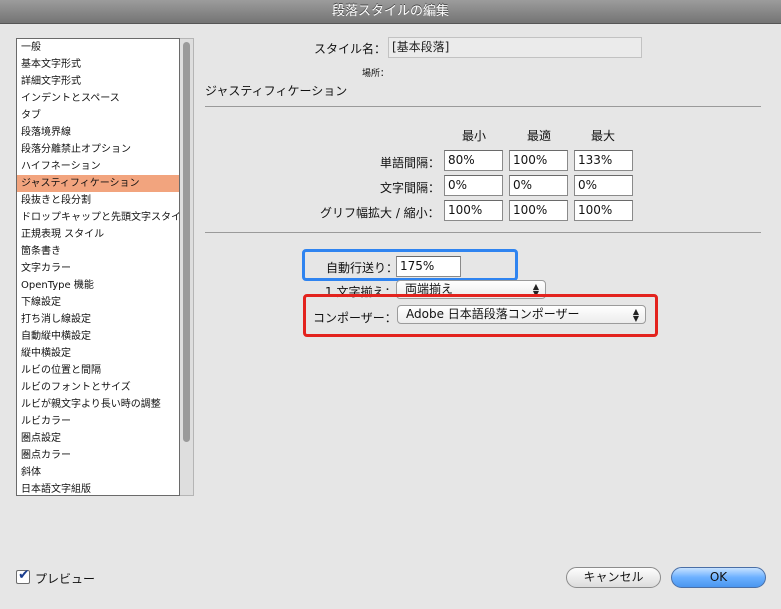 Image resolution: width=781 pixels, height=609 pixels. What do you see at coordinates (98, 132) in the screenshot?
I see `sidebar-item: 段落境界線` at bounding box center [98, 132].